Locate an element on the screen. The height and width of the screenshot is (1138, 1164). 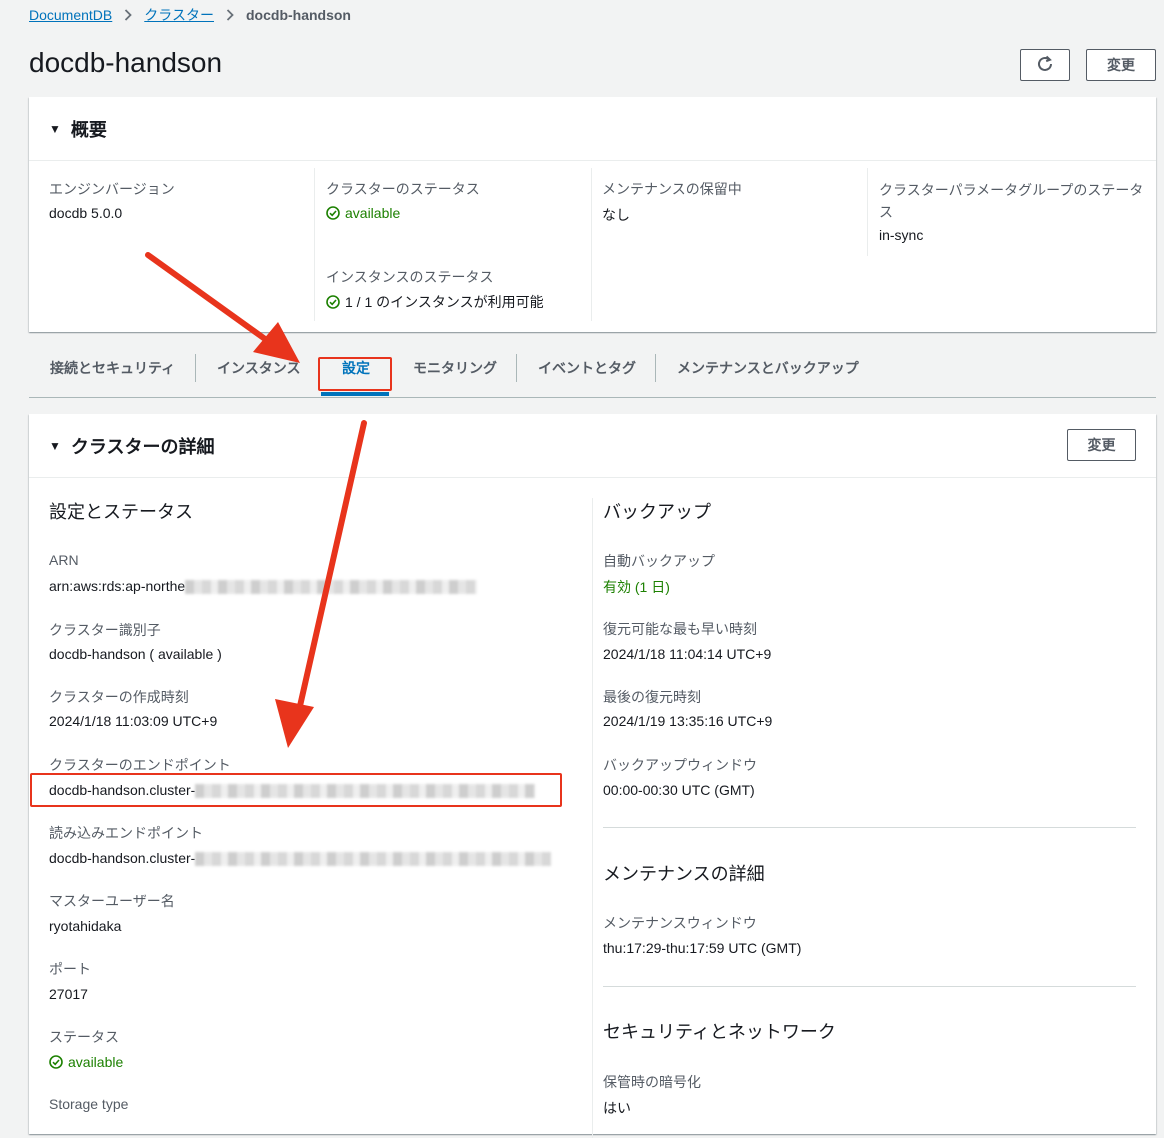
engine-version-label: エンジンバージョン is located at coordinates (112, 189).